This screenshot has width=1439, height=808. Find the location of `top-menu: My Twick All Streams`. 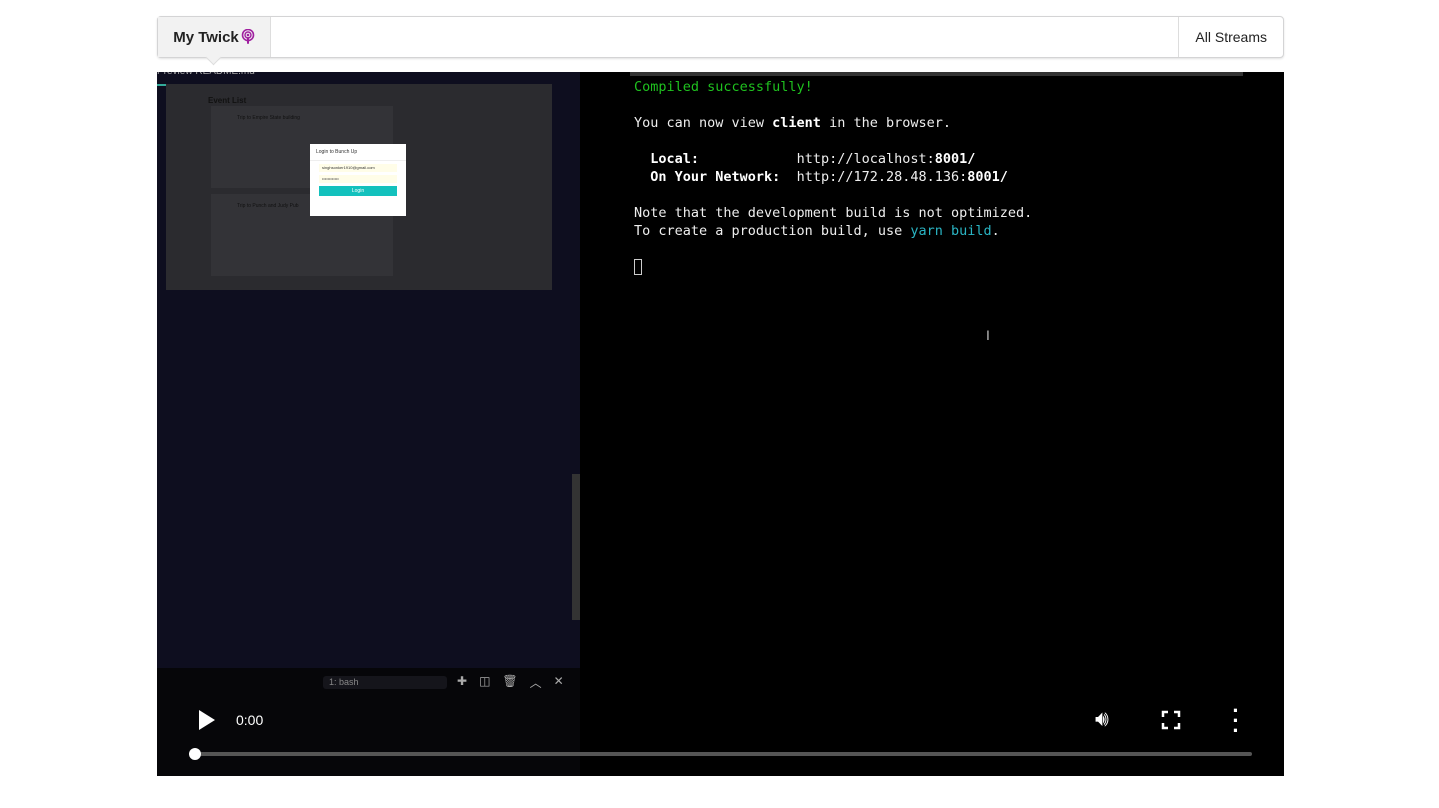

top-menu: My Twick All Streams is located at coordinates (720, 37).